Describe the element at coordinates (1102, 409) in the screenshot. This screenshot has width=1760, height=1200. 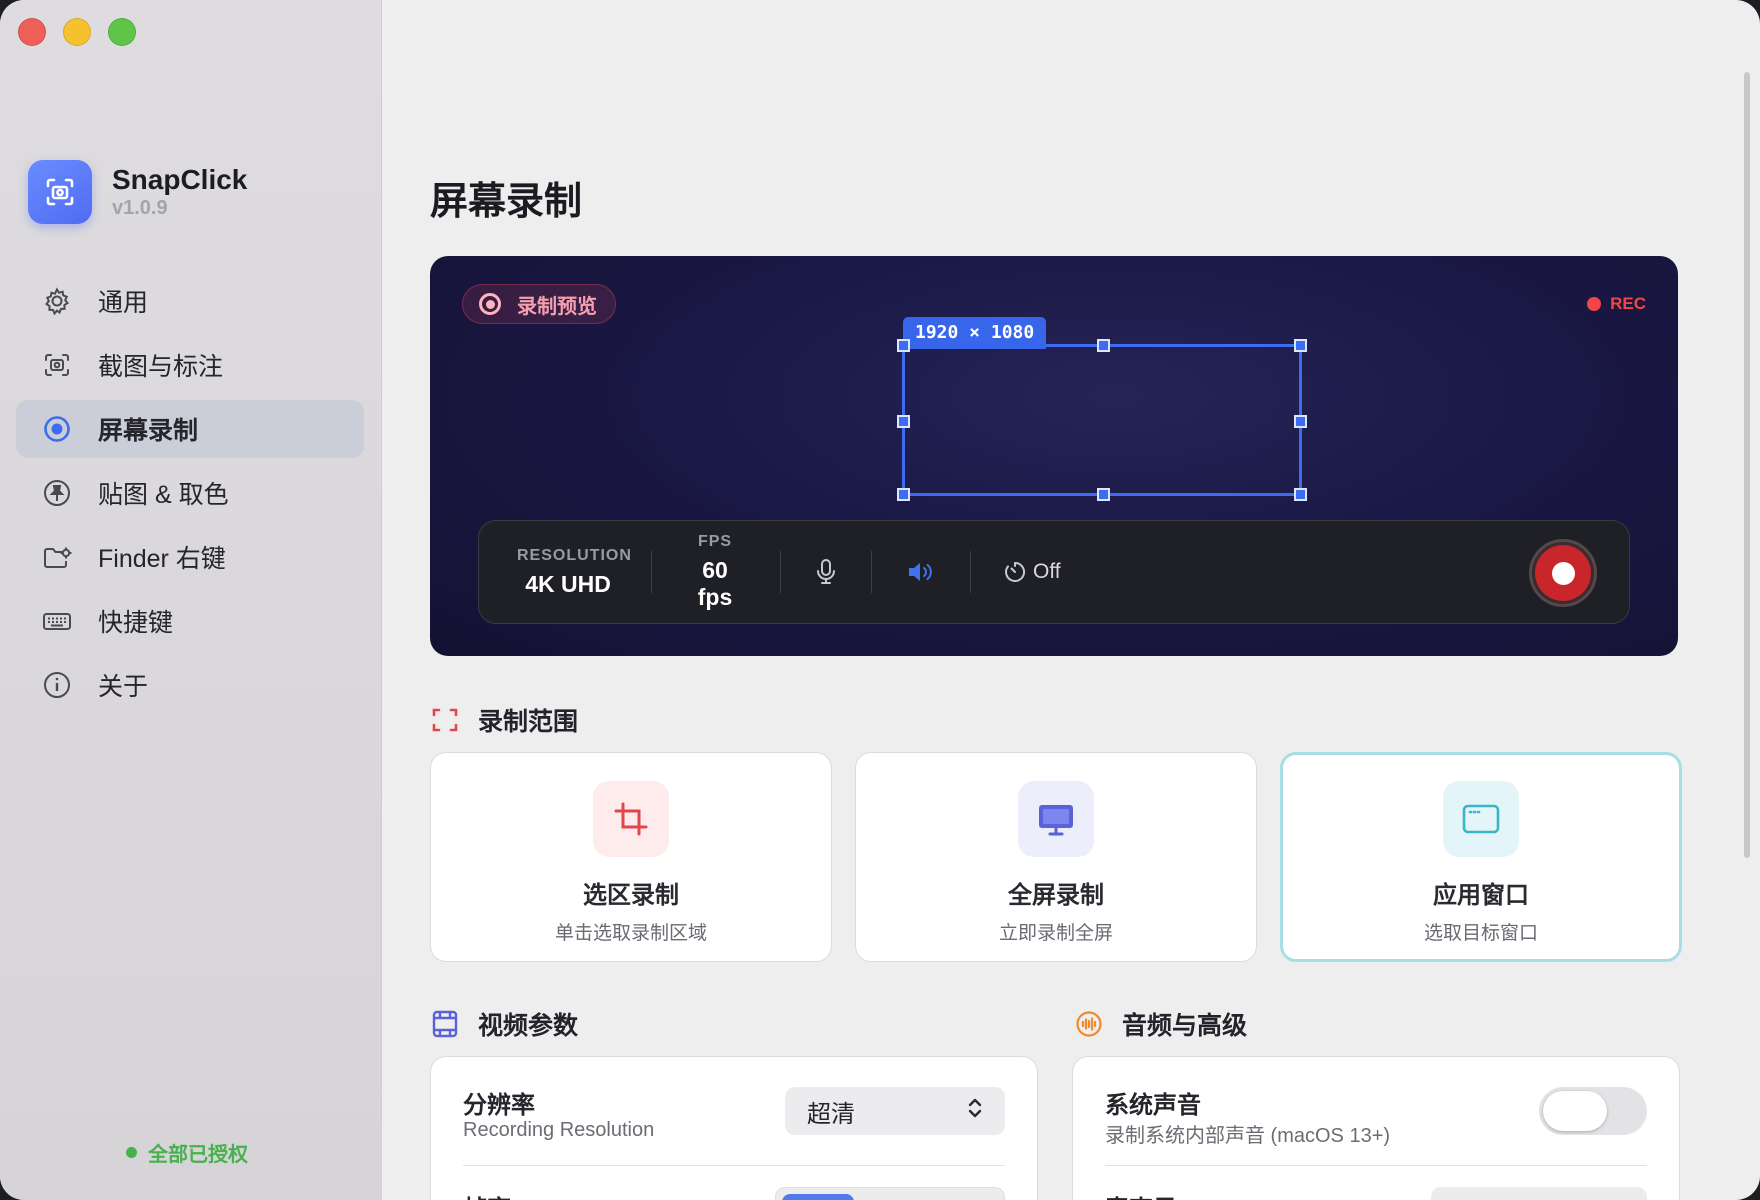
I see `selection-box: 1920 × 1080` at that location.